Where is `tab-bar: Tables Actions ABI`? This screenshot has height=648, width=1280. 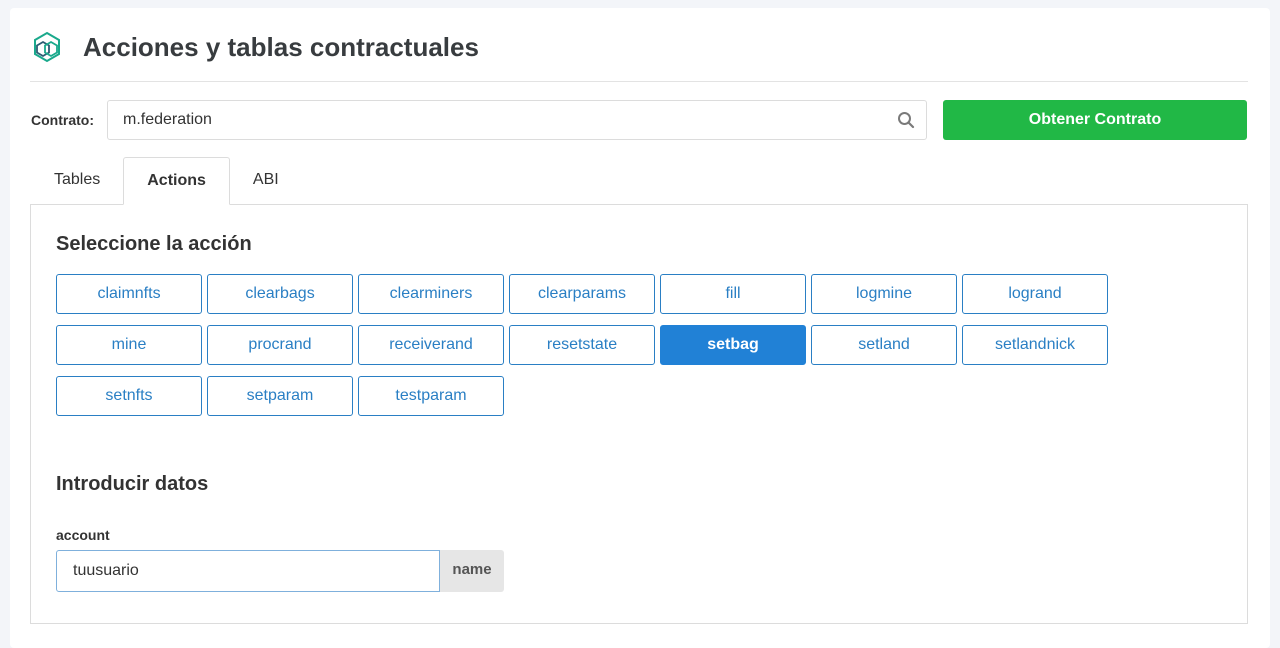 tab-bar: Tables Actions ABI is located at coordinates (166, 181).